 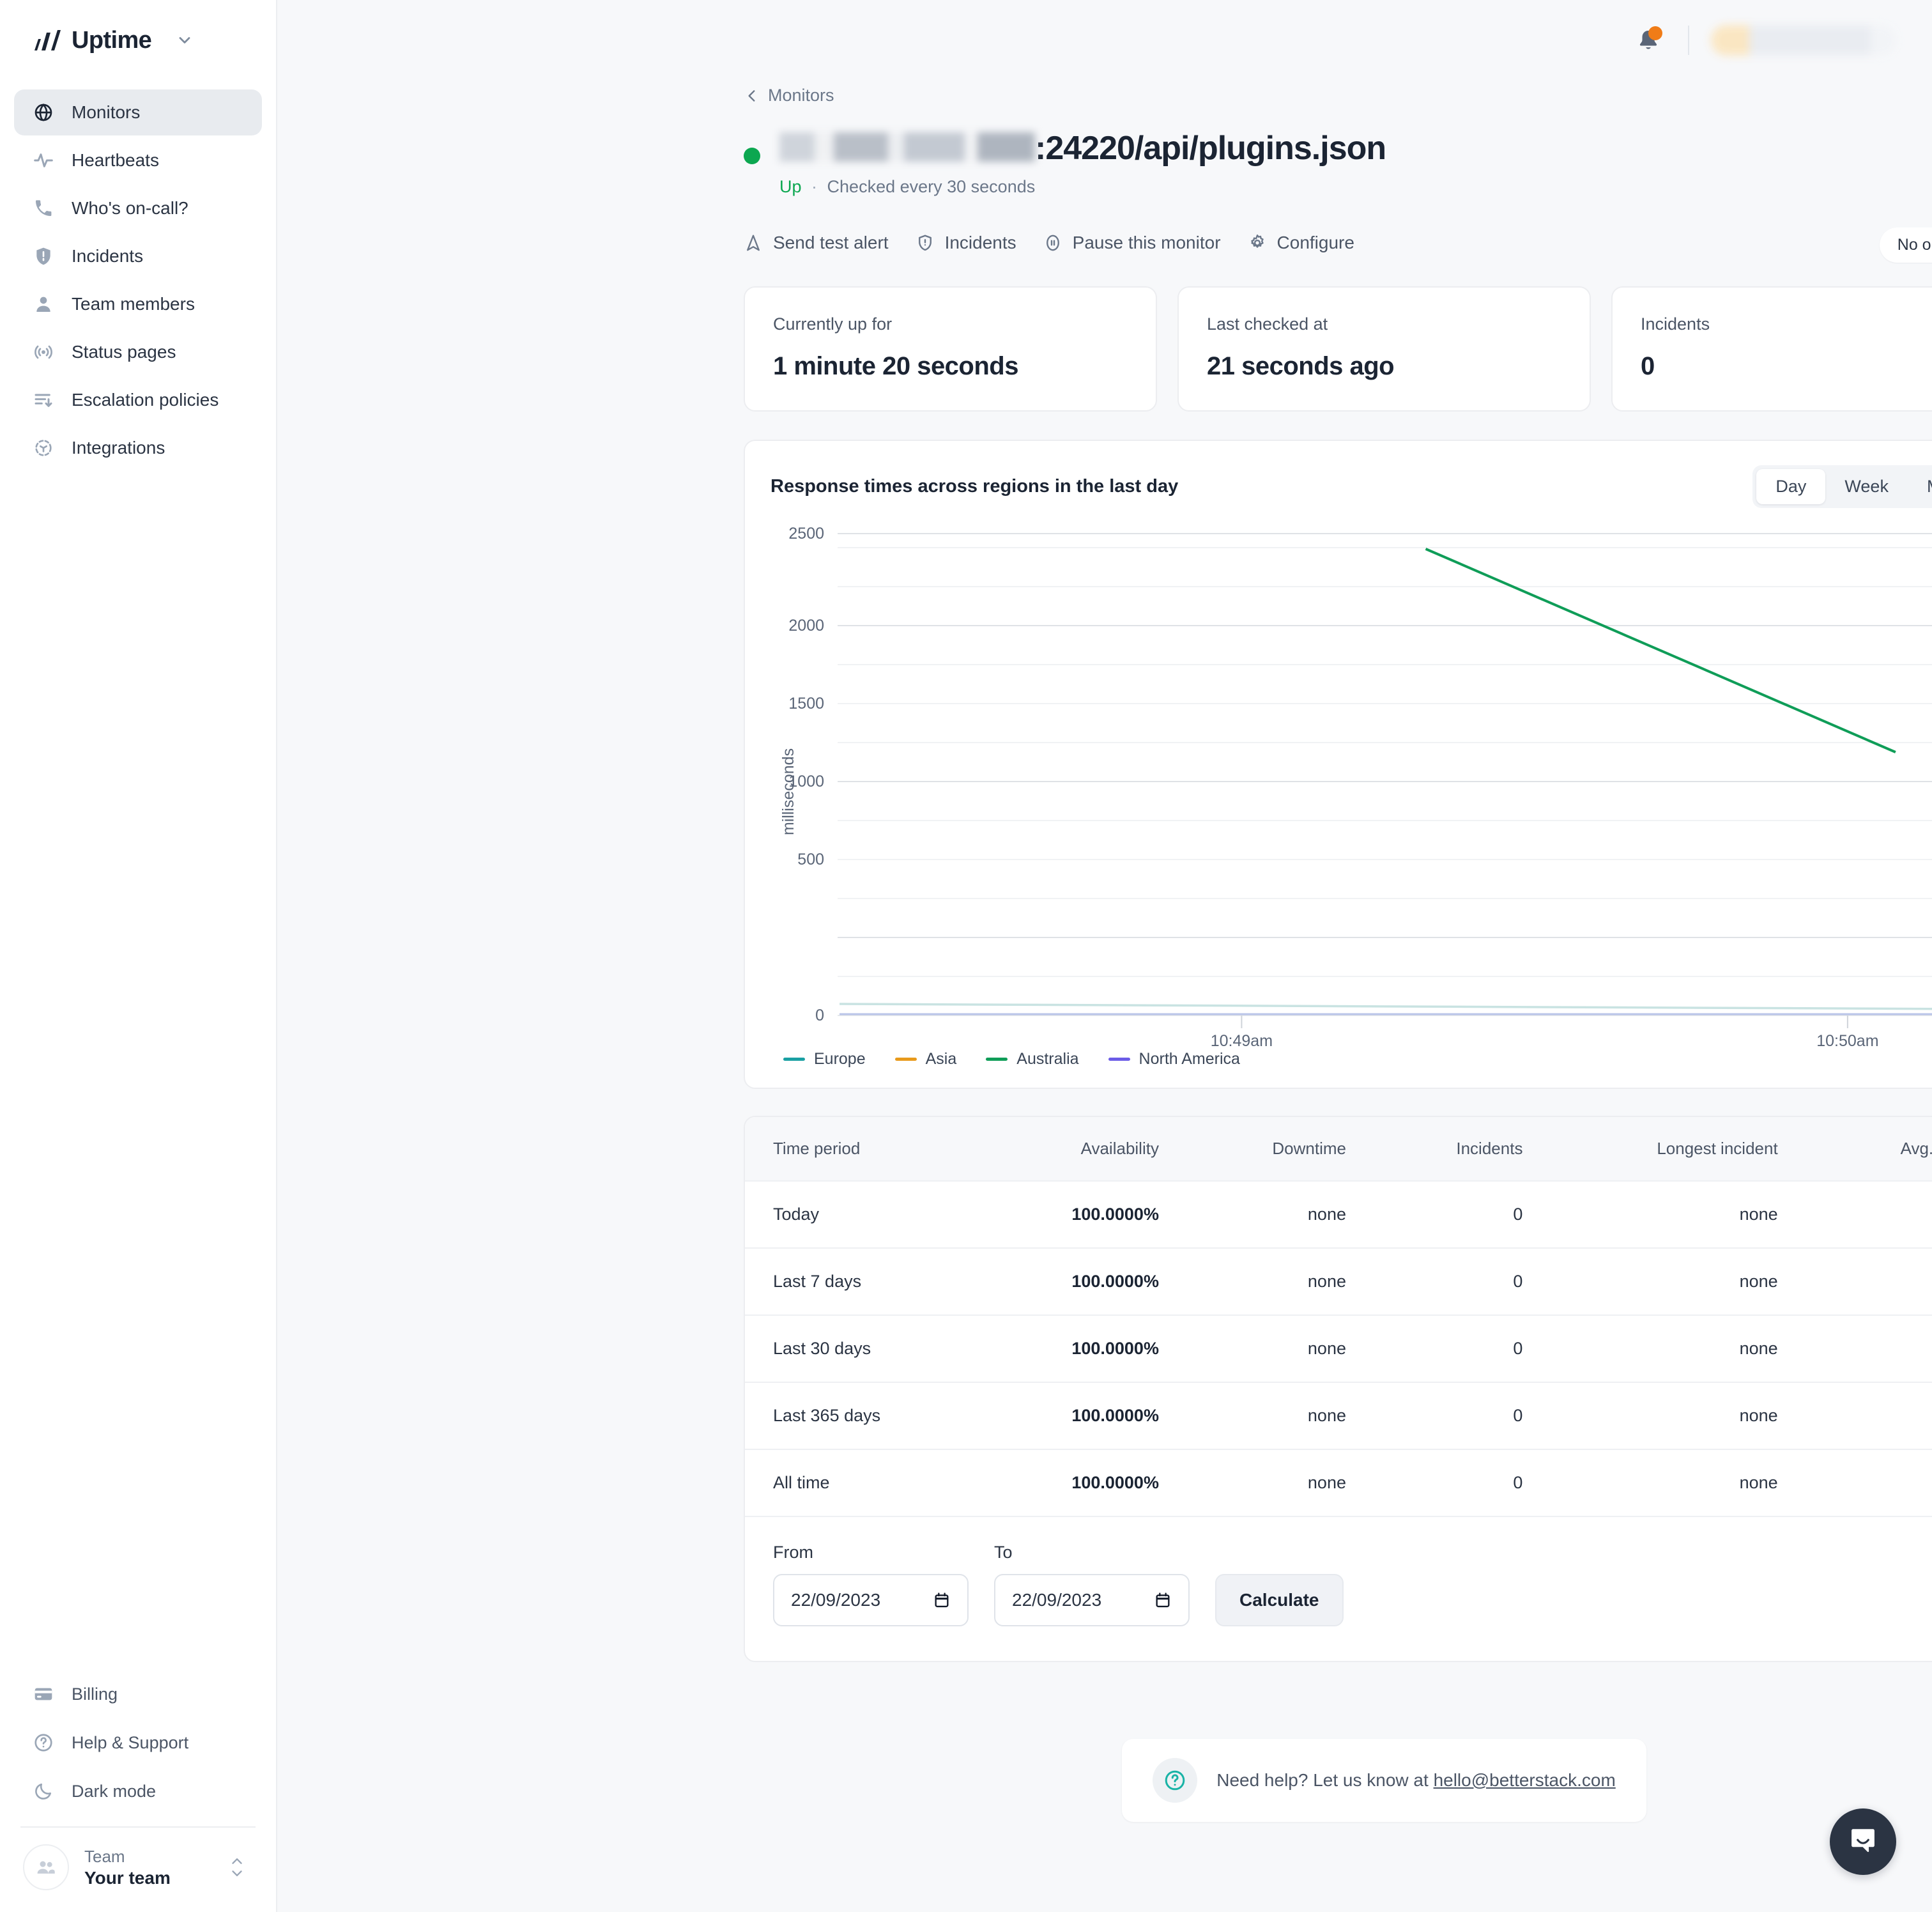 I want to click on send-test-alert-button: Send test alert, so click(x=816, y=243).